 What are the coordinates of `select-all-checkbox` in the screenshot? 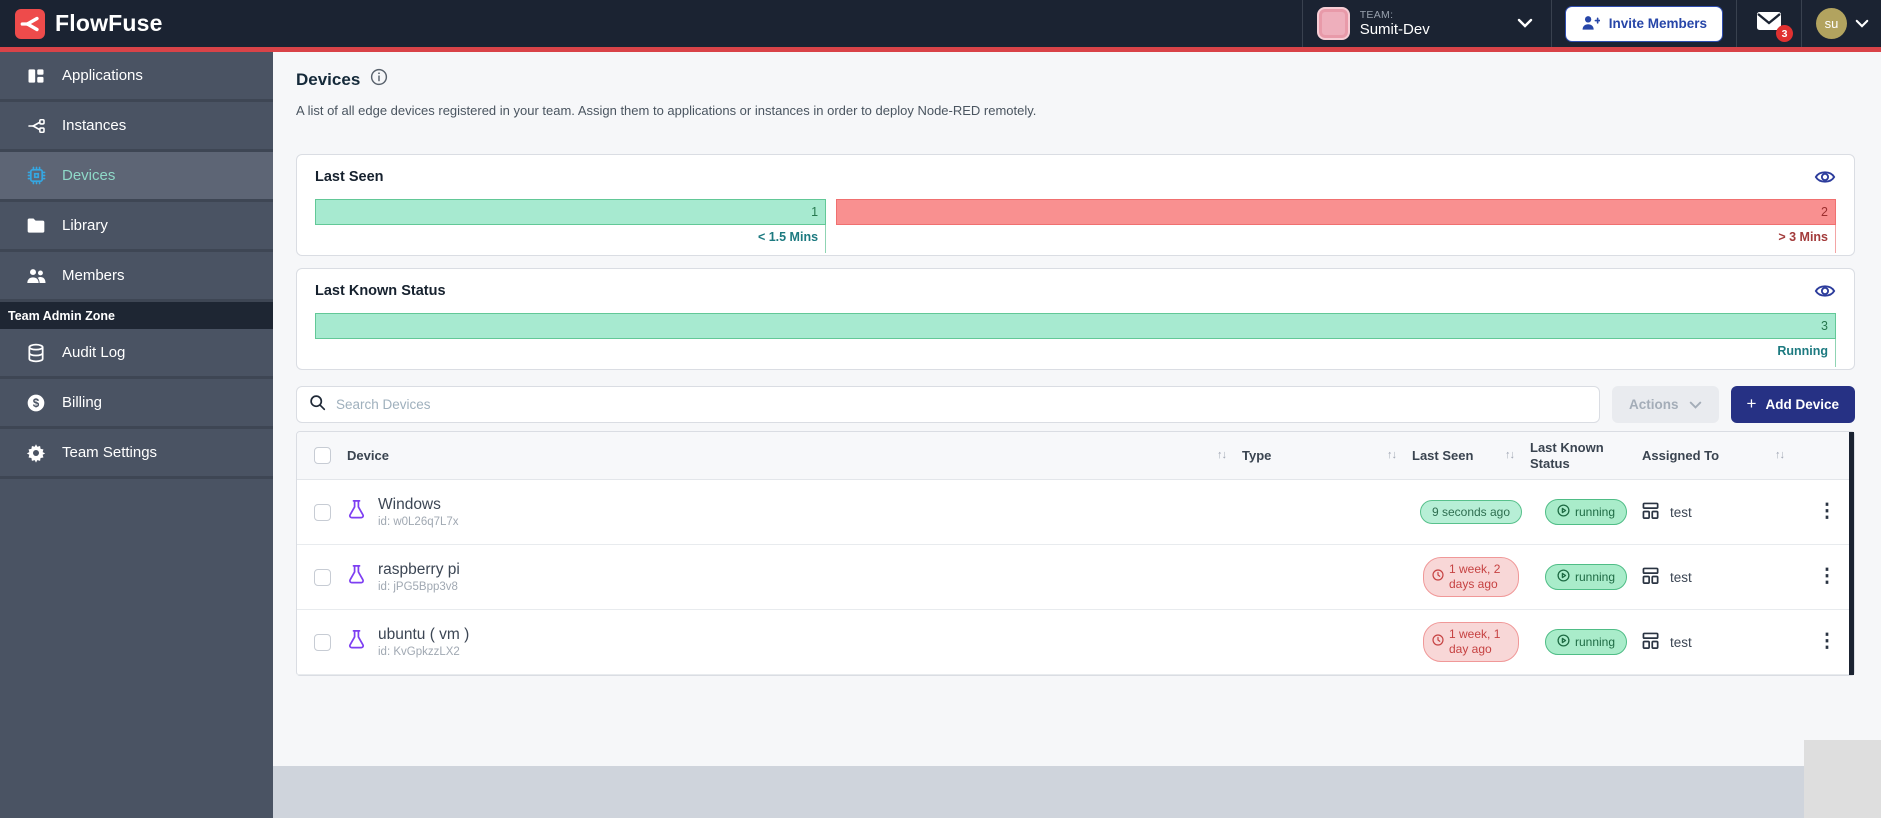 It's located at (322, 455).